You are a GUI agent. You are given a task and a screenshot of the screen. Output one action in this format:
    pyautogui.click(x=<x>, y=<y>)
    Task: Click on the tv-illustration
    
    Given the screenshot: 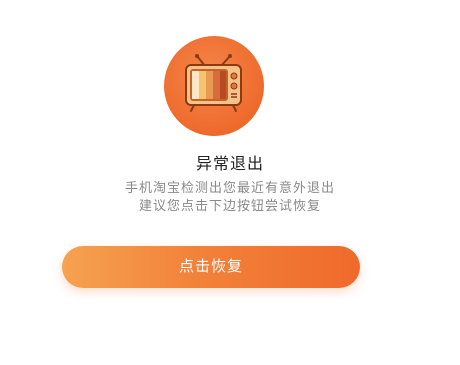 What is the action you would take?
    pyautogui.click(x=213, y=83)
    